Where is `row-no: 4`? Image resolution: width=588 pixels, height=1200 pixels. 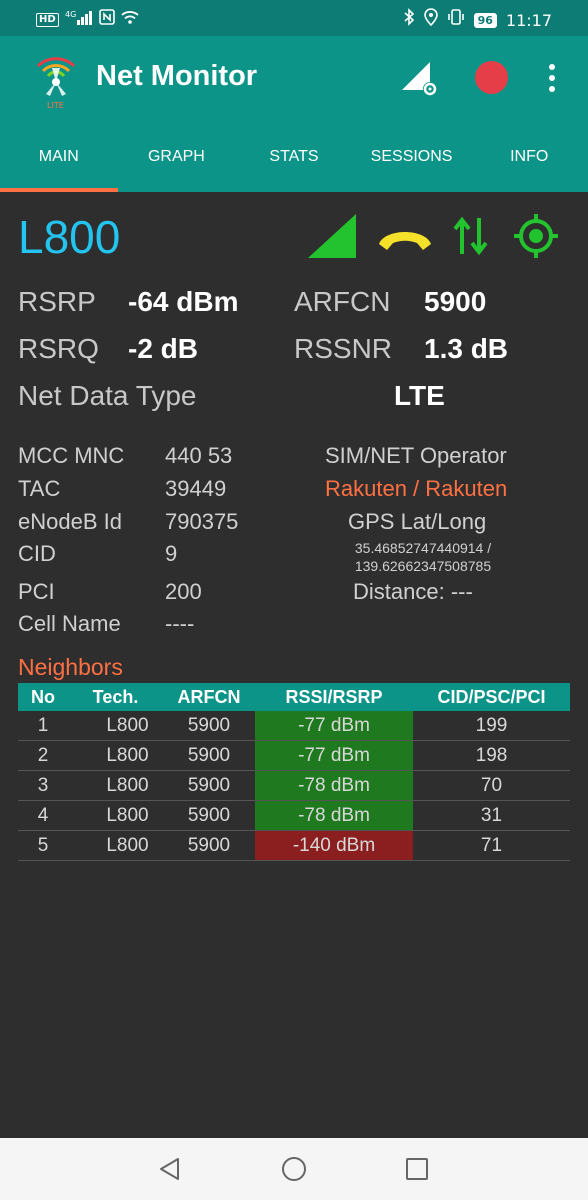 row-no: 4 is located at coordinates (43, 815).